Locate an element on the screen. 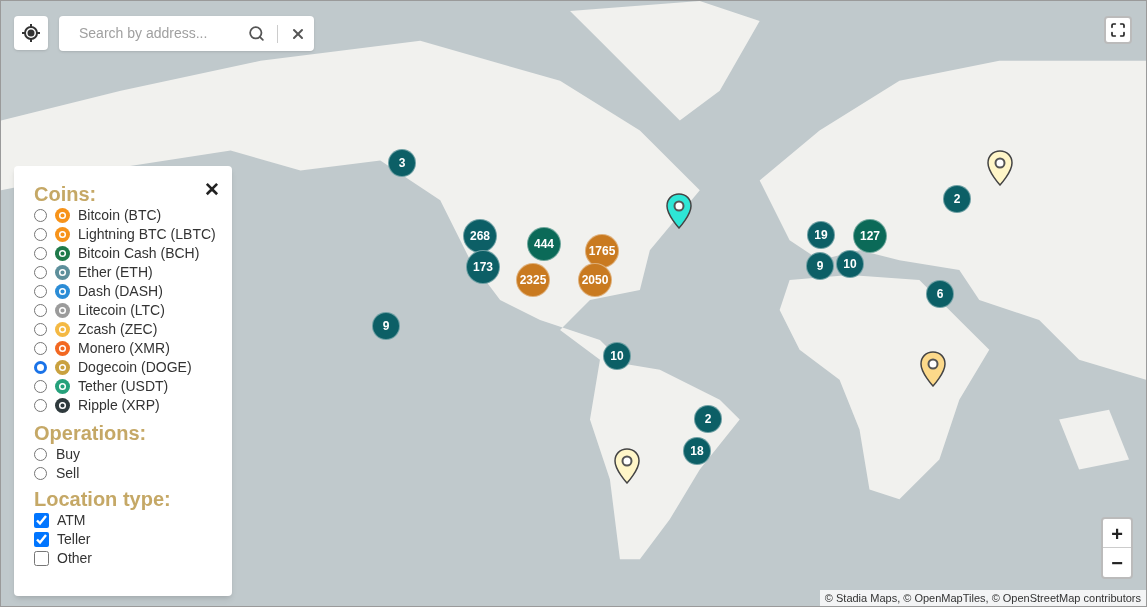 The image size is (1147, 607). zoom-out-button: − is located at coordinates (1117, 562).